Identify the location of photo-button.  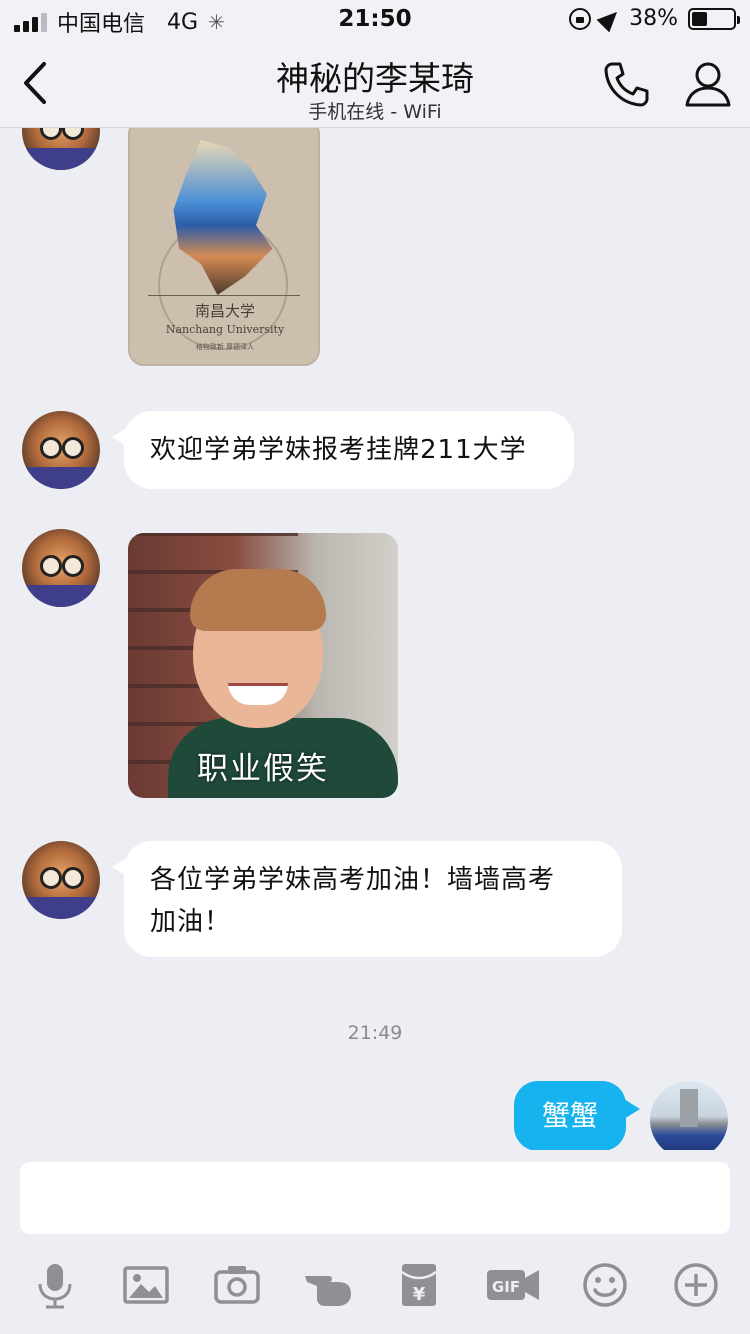
(146, 1285).